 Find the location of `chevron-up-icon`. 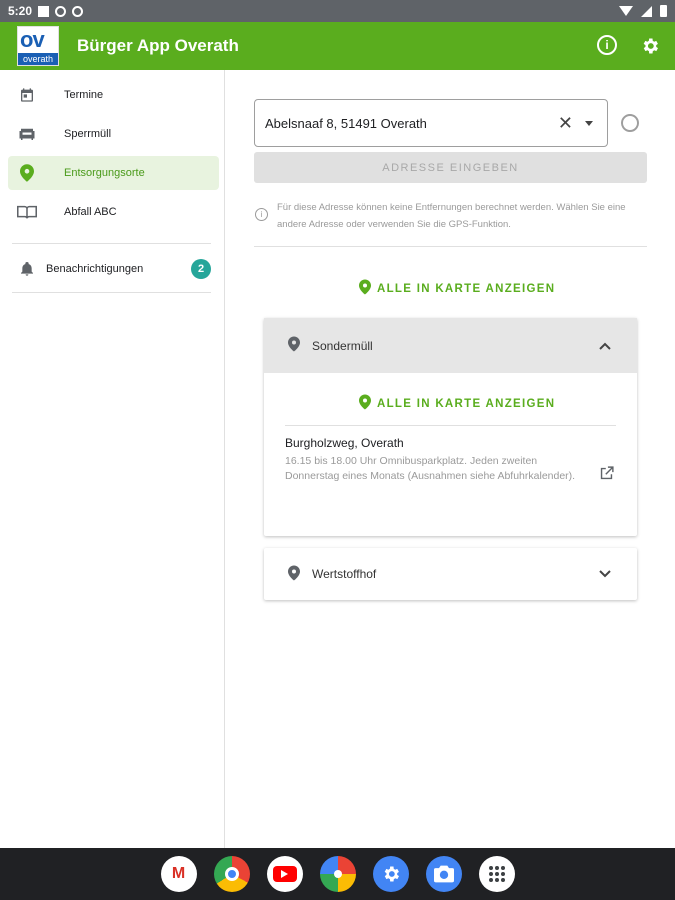

chevron-up-icon is located at coordinates (605, 346).